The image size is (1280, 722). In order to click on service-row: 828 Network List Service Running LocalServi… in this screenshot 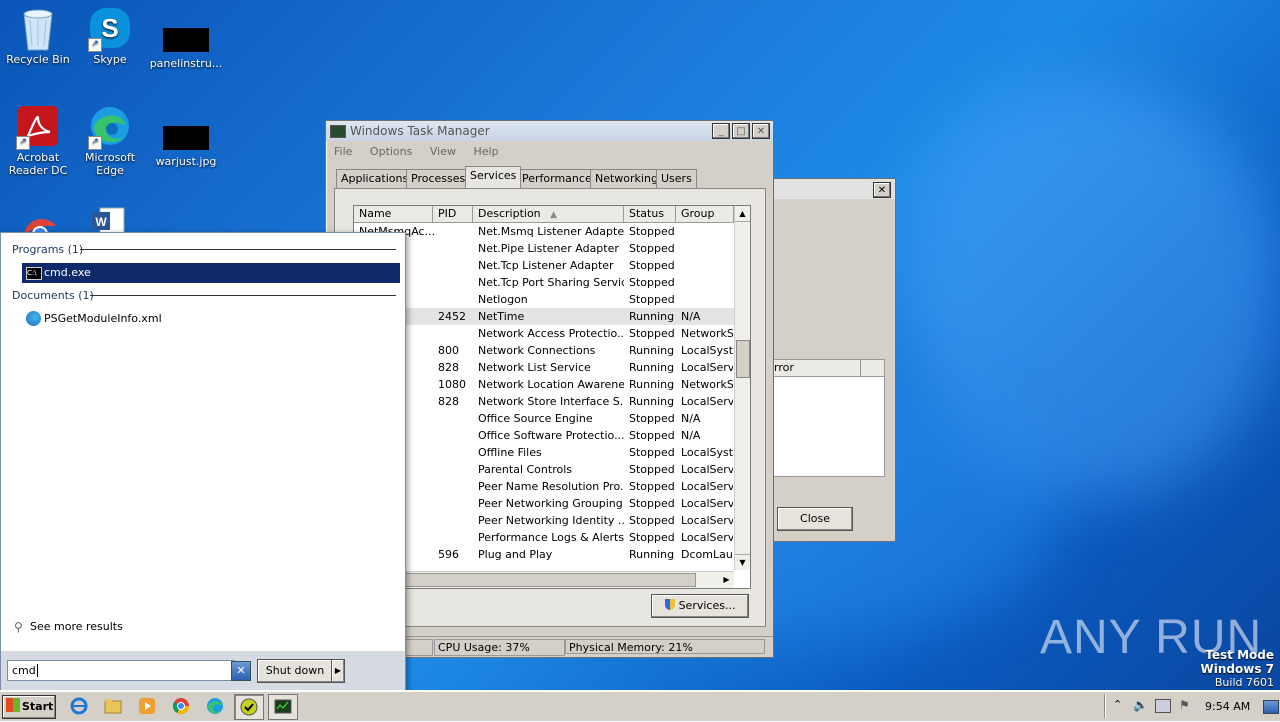, I will do `click(552, 367)`.